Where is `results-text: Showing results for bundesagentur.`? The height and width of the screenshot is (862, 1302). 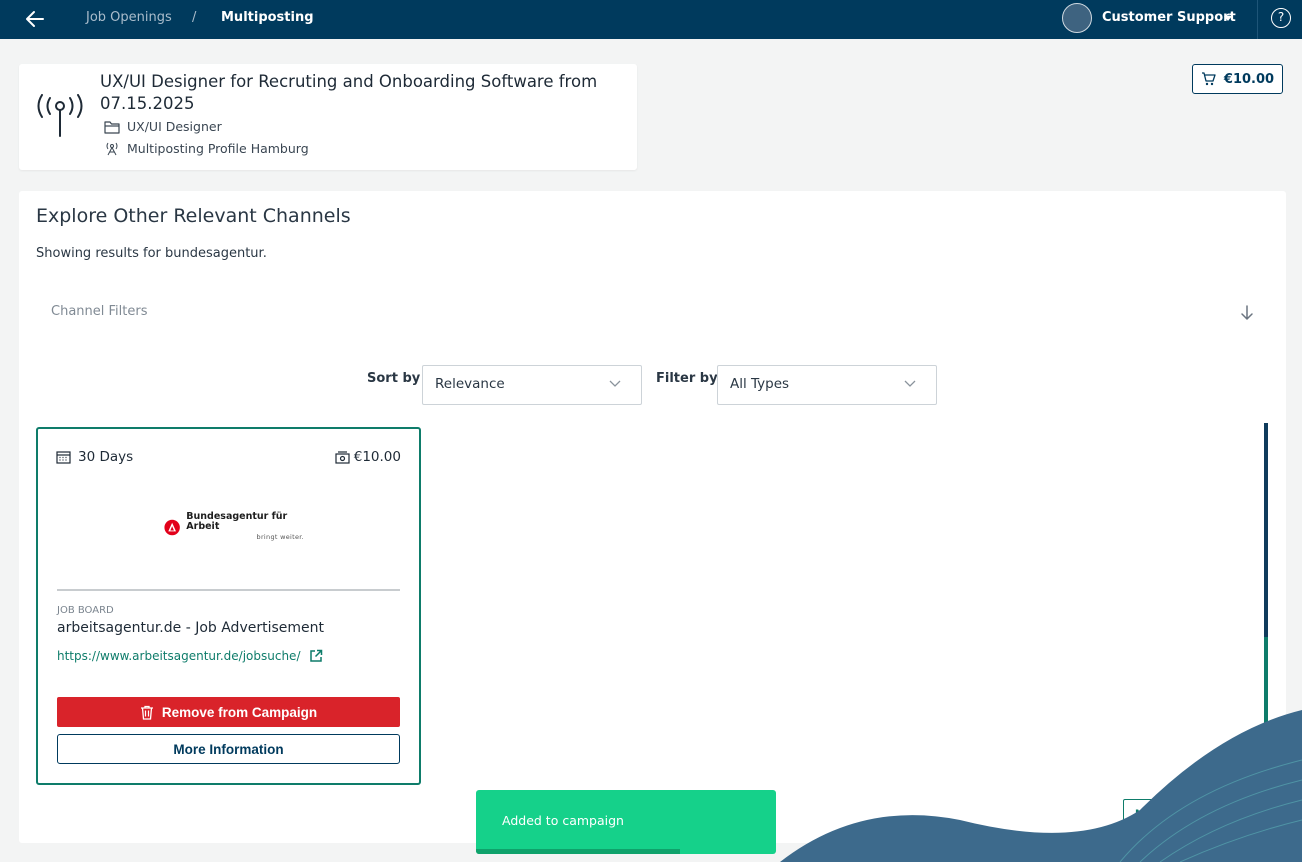
results-text: Showing results for bundesagentur. is located at coordinates (151, 253).